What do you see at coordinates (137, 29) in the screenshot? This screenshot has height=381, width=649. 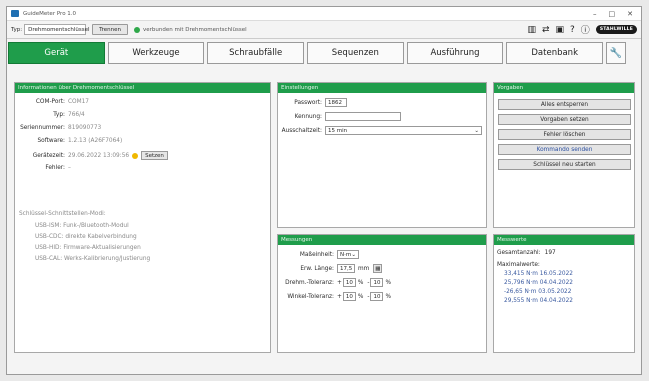 I see `status-indicator` at bounding box center [137, 29].